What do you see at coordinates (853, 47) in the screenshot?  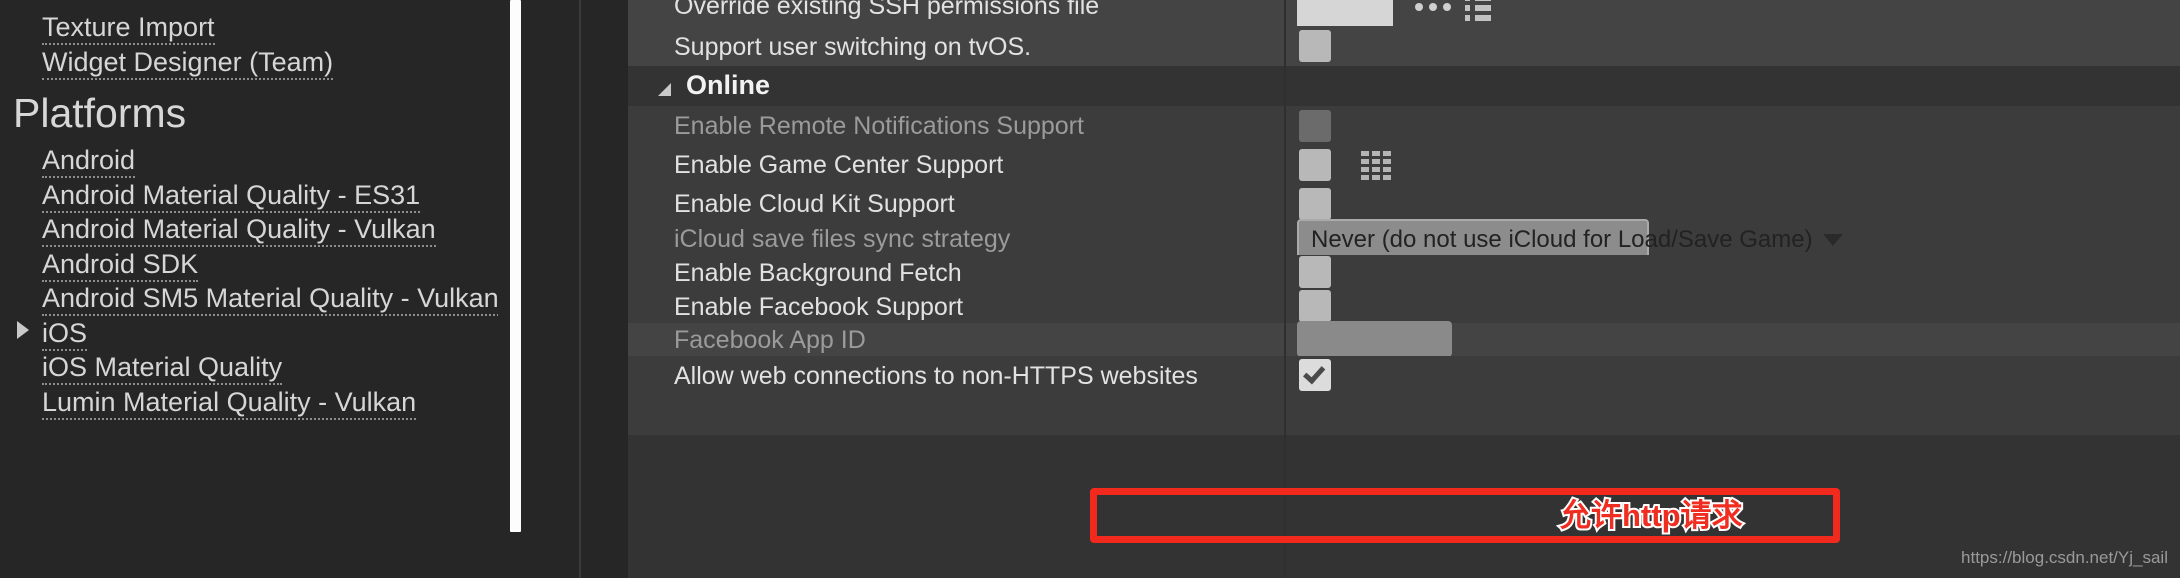 I see `property-label: Support user switching on tvOS.` at bounding box center [853, 47].